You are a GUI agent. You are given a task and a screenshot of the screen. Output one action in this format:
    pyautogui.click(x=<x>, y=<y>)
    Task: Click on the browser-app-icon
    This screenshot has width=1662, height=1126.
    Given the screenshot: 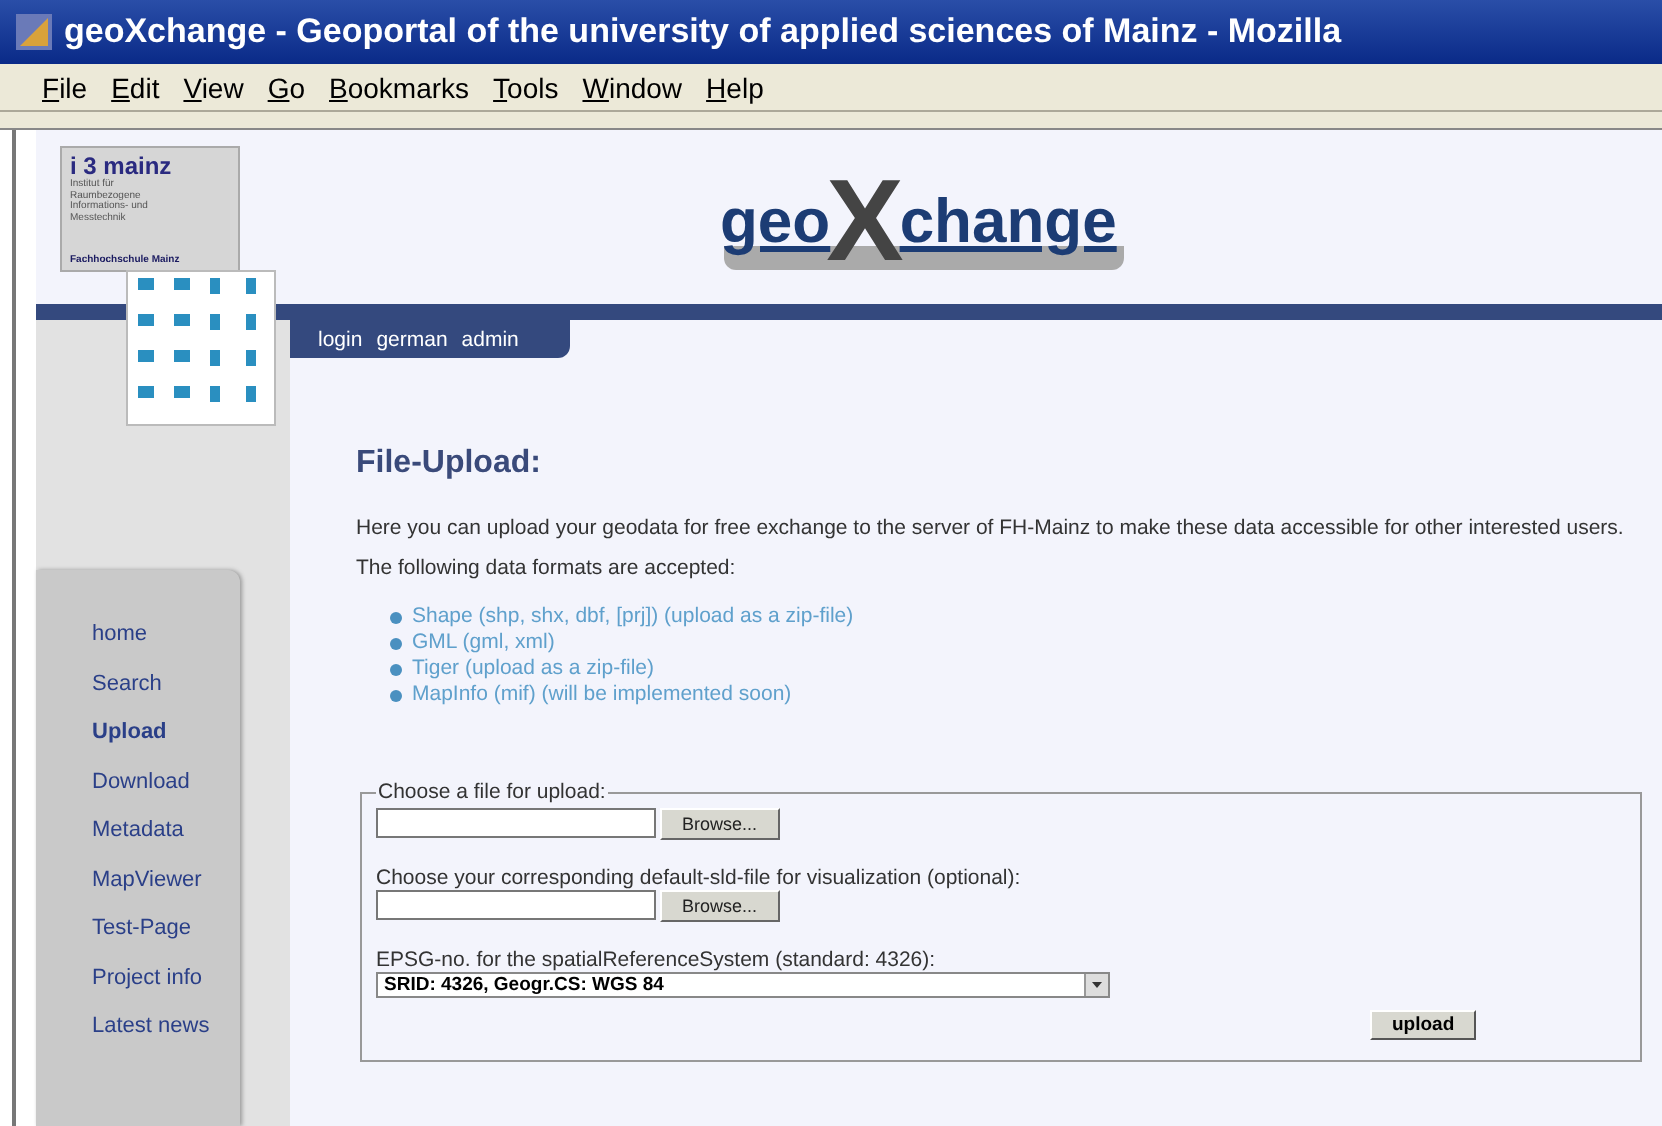 What is the action you would take?
    pyautogui.click(x=34, y=32)
    